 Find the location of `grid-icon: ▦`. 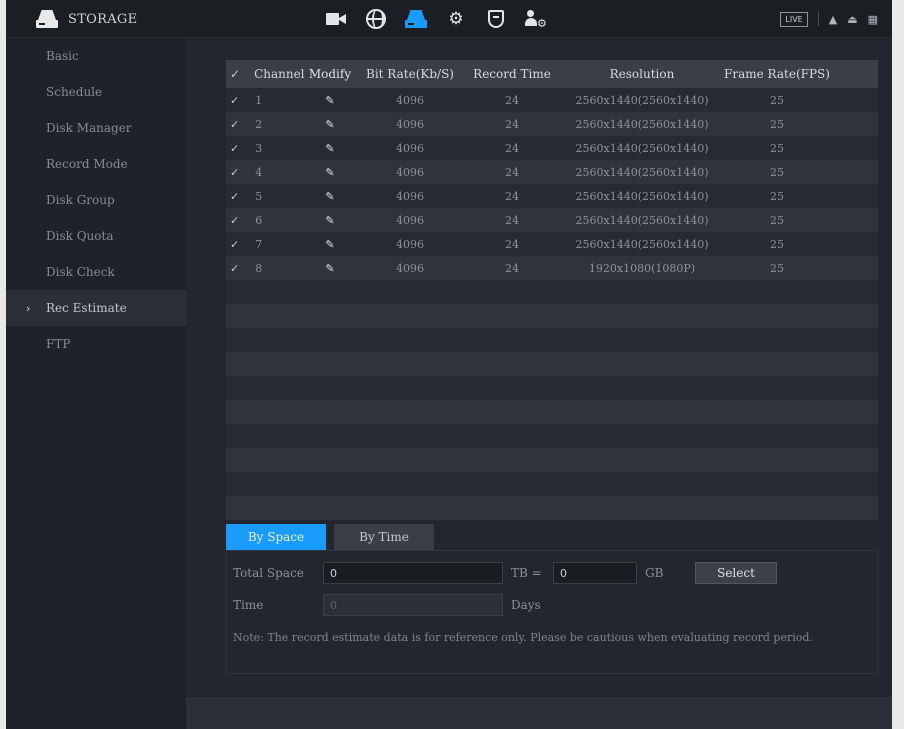

grid-icon: ▦ is located at coordinates (873, 19).